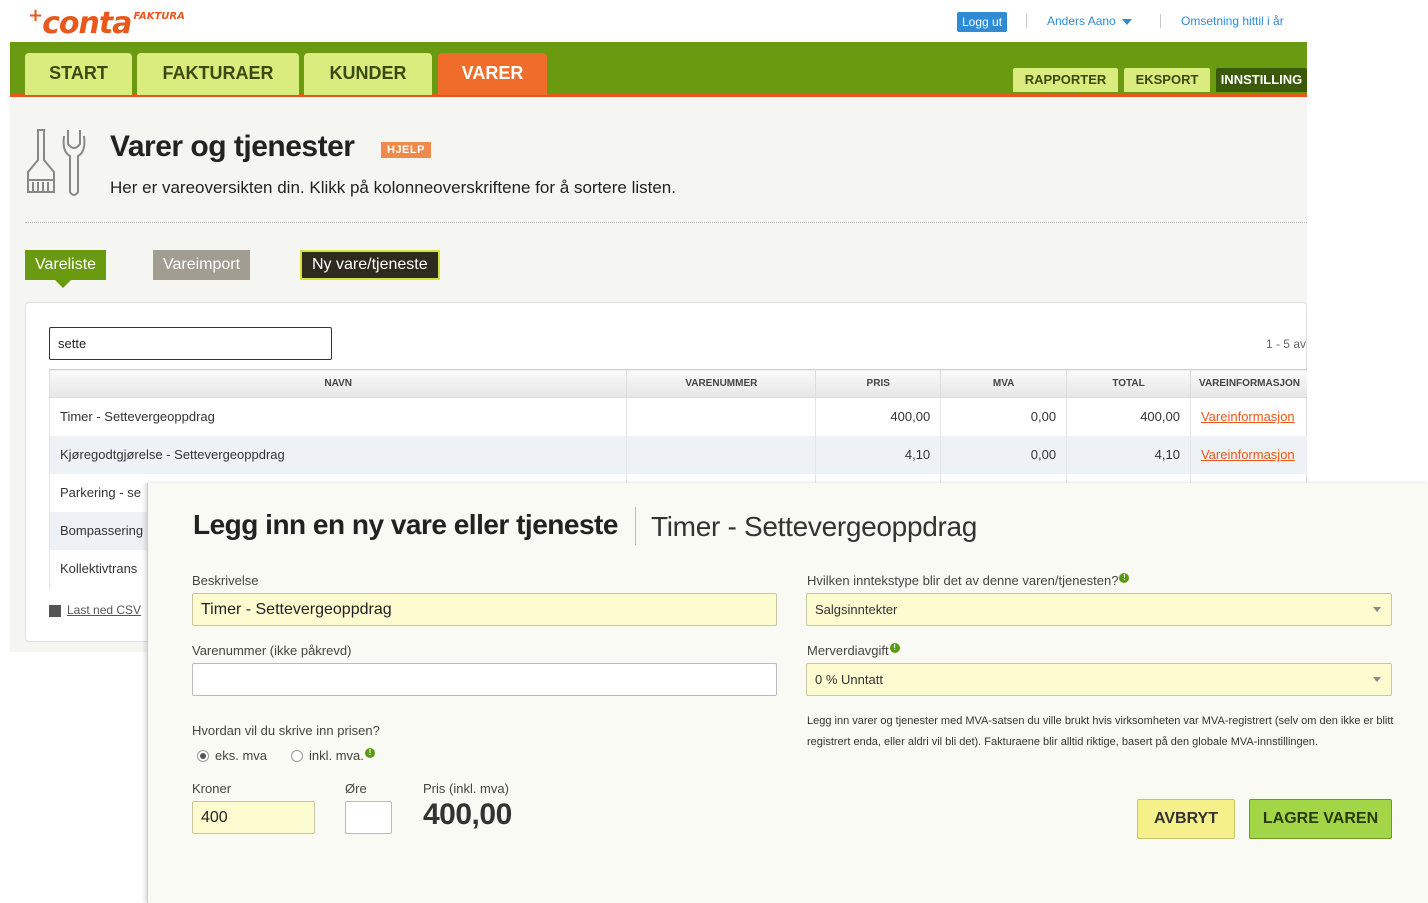 This screenshot has height=903, width=1428. What do you see at coordinates (1128, 454) in the screenshot?
I see `cell-total: 4,10` at bounding box center [1128, 454].